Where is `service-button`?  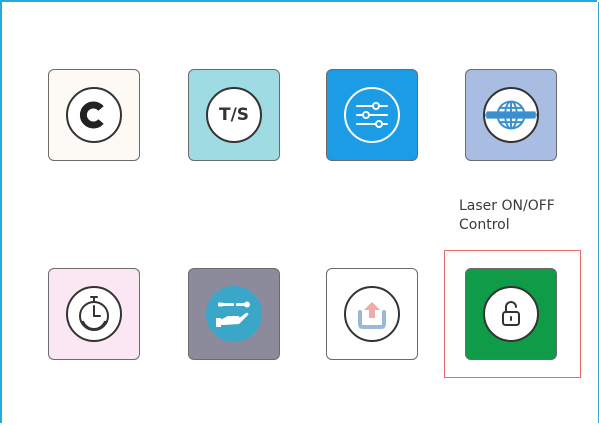 service-button is located at coordinates (234, 314).